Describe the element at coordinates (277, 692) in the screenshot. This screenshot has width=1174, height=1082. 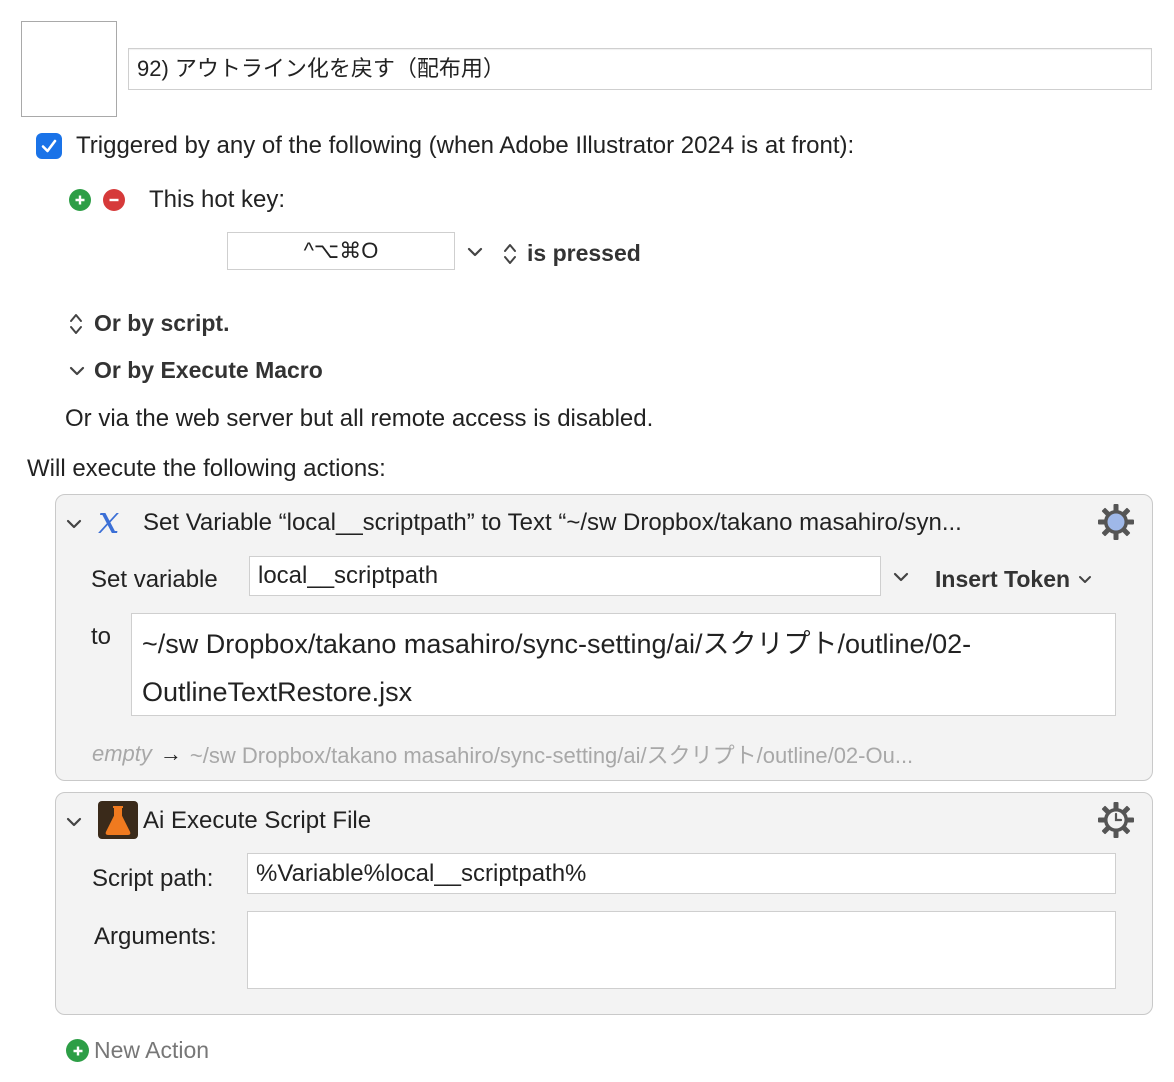
I see `to-text-line2: OutlineTextRestore.jsx` at that location.